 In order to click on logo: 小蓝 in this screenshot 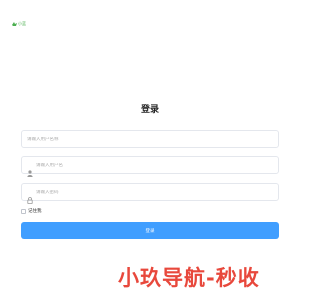, I will do `click(19, 24)`.